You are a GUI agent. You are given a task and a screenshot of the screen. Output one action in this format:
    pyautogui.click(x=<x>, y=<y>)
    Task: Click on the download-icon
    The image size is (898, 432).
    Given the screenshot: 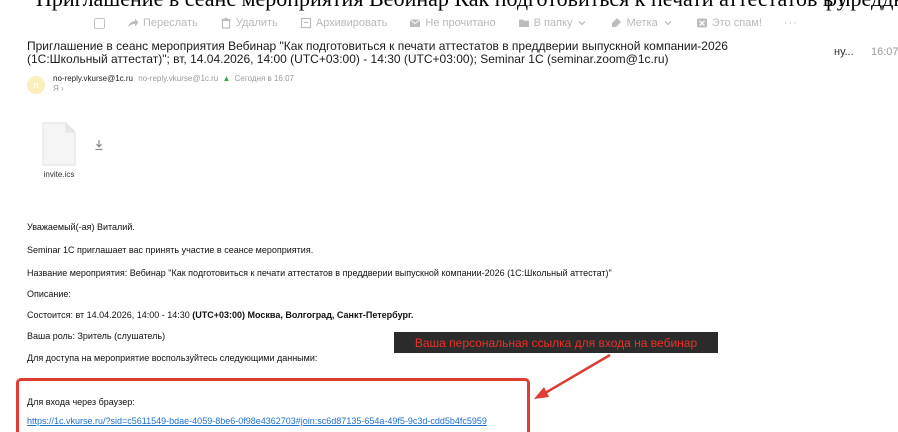 What is the action you would take?
    pyautogui.click(x=99, y=144)
    